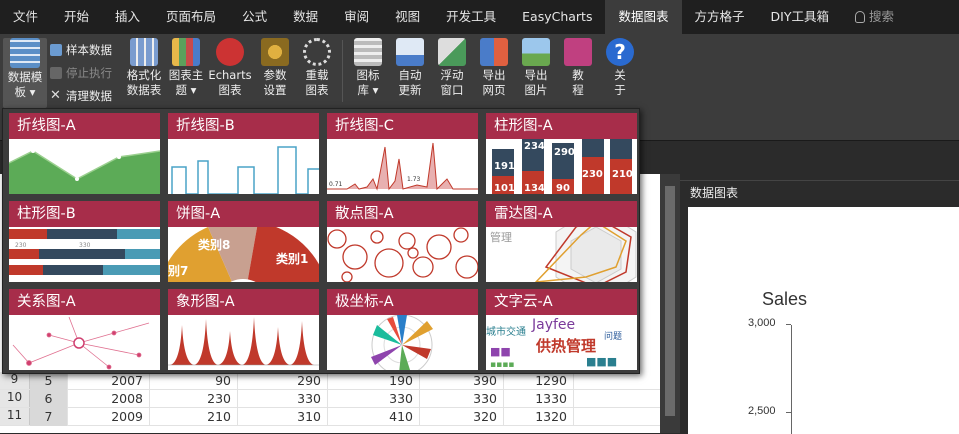 The image size is (959, 434). What do you see at coordinates (539, 399) in the screenshot?
I see `cell: 1330` at bounding box center [539, 399].